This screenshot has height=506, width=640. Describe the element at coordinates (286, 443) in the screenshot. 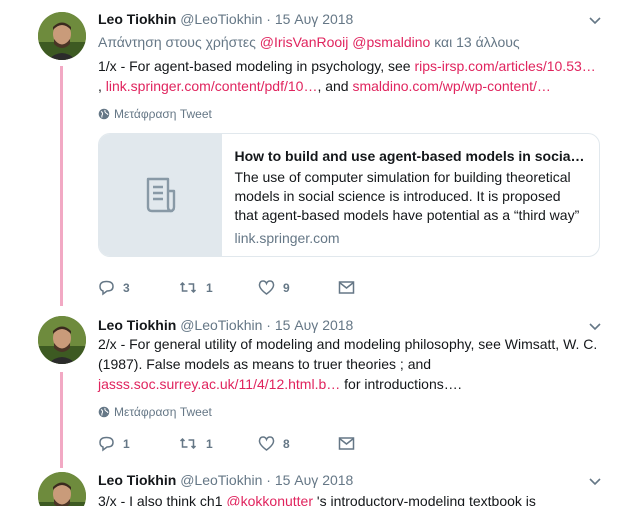

I see `like-count: 8` at that location.